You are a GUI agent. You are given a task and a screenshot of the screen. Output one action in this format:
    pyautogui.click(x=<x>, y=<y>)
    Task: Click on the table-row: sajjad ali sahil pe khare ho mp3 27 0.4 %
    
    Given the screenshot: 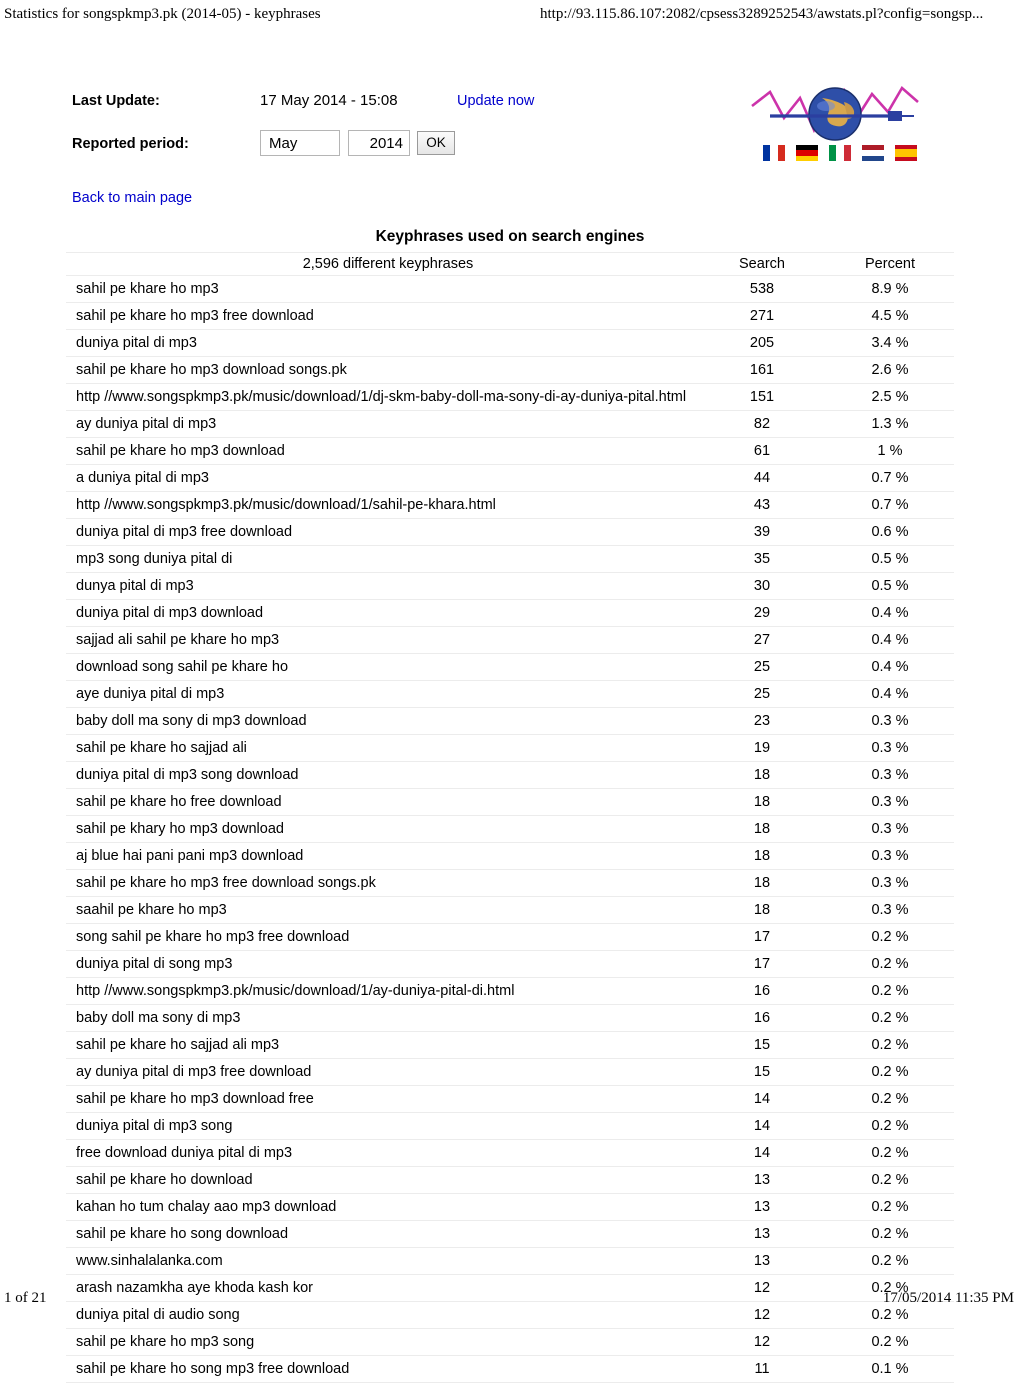 What is the action you would take?
    pyautogui.click(x=510, y=640)
    